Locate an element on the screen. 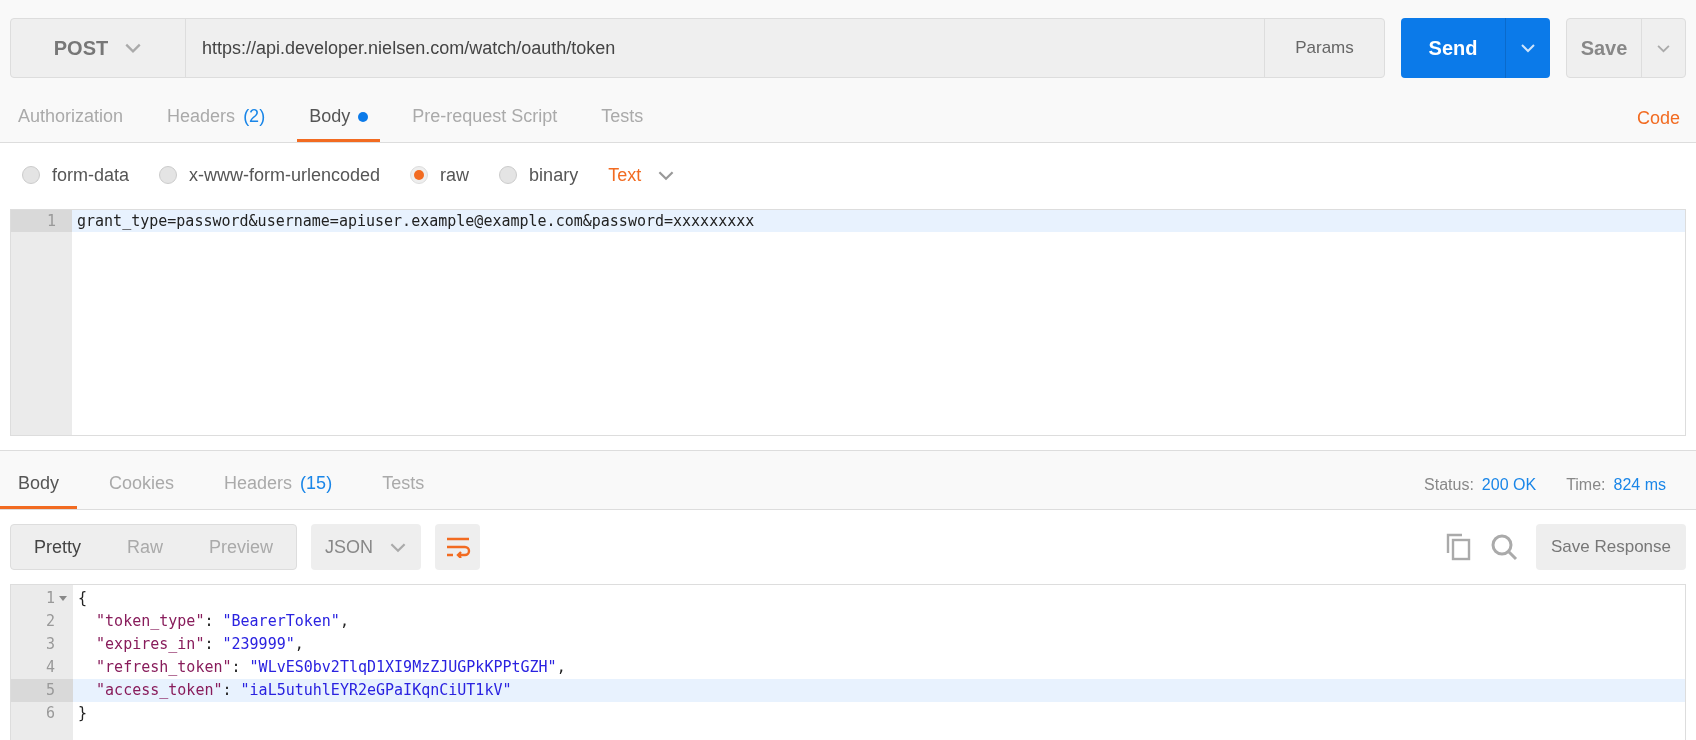  wrap-lines-button is located at coordinates (458, 547).